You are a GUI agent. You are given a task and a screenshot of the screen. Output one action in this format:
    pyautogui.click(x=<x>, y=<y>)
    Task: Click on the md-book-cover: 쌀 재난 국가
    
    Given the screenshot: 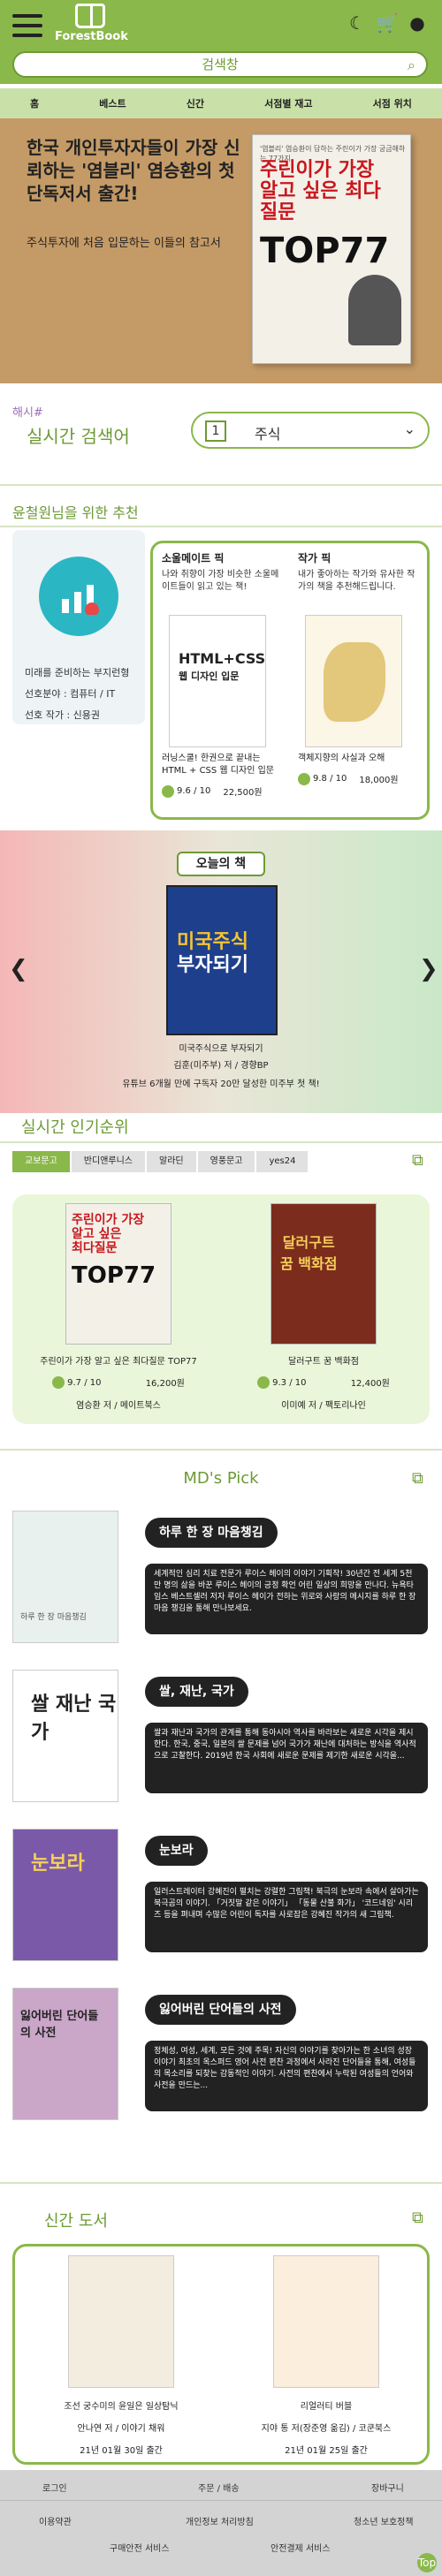 What is the action you would take?
    pyautogui.click(x=65, y=1736)
    